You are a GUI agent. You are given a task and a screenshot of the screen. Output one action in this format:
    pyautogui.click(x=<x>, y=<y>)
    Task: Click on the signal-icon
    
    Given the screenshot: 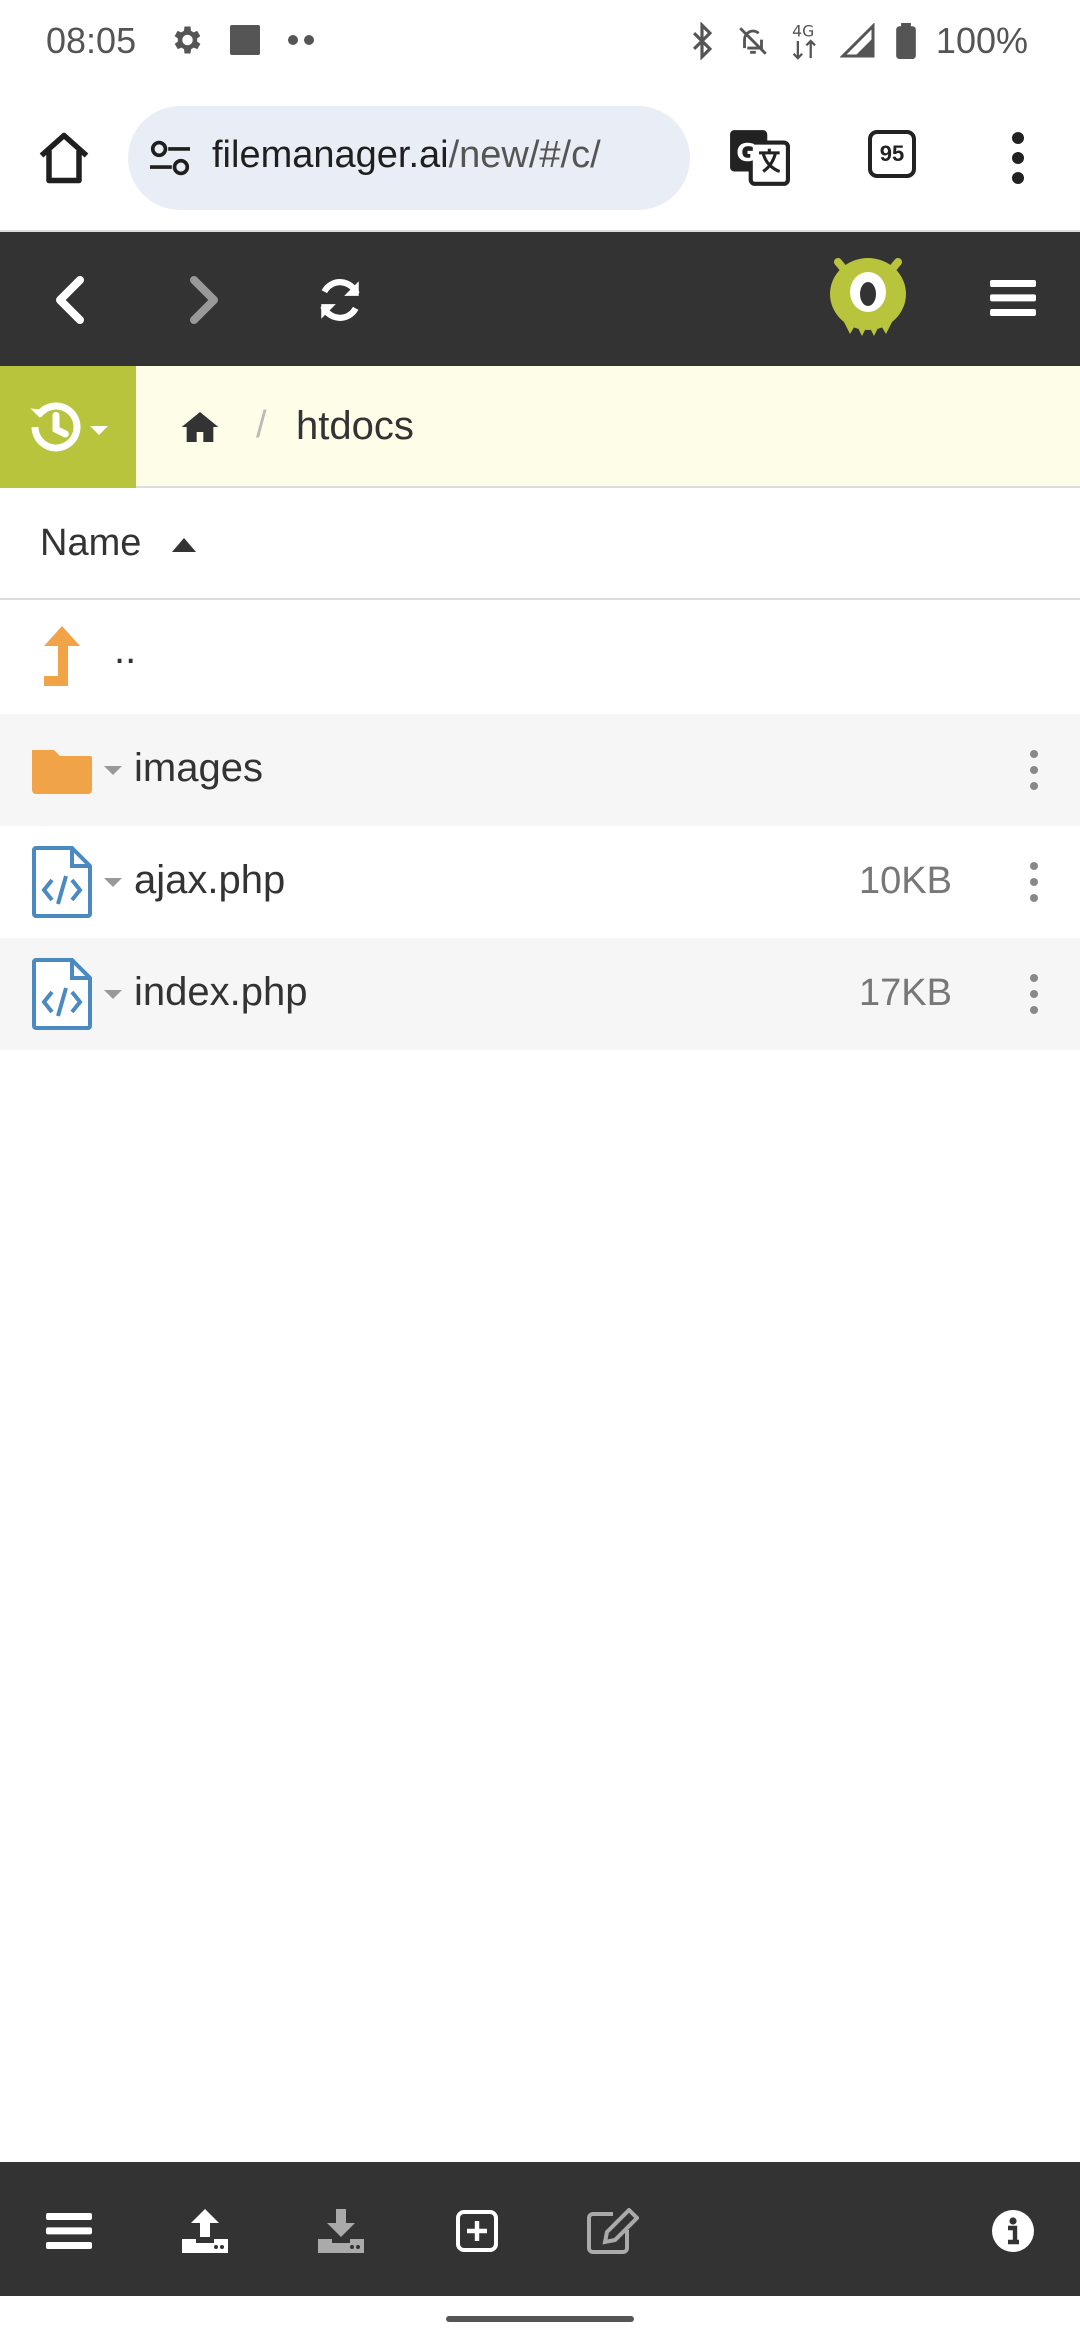 What is the action you would take?
    pyautogui.click(x=857, y=40)
    